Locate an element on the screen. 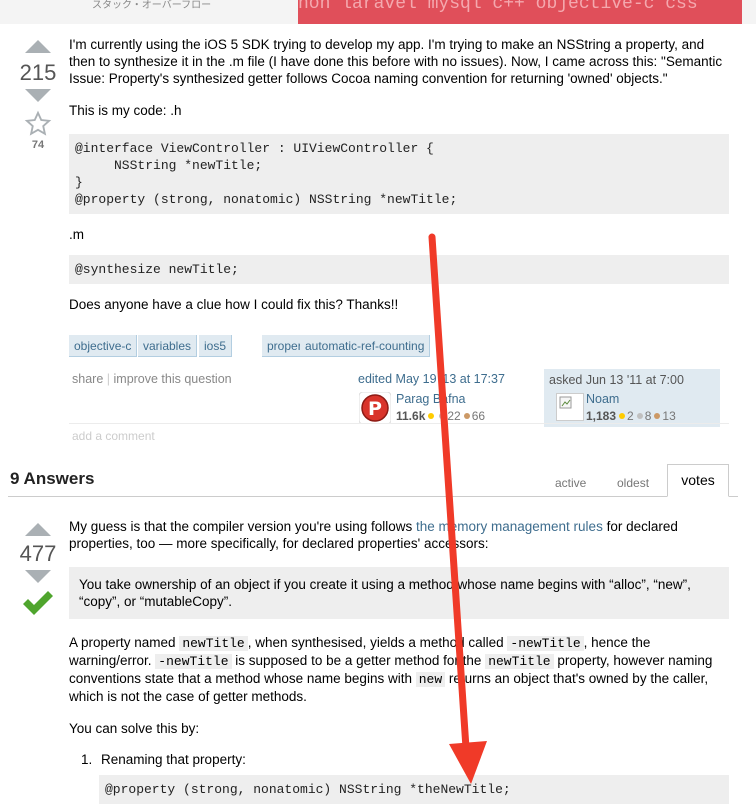  question-vote-cell: 215 74 is located at coordinates (38, 95).